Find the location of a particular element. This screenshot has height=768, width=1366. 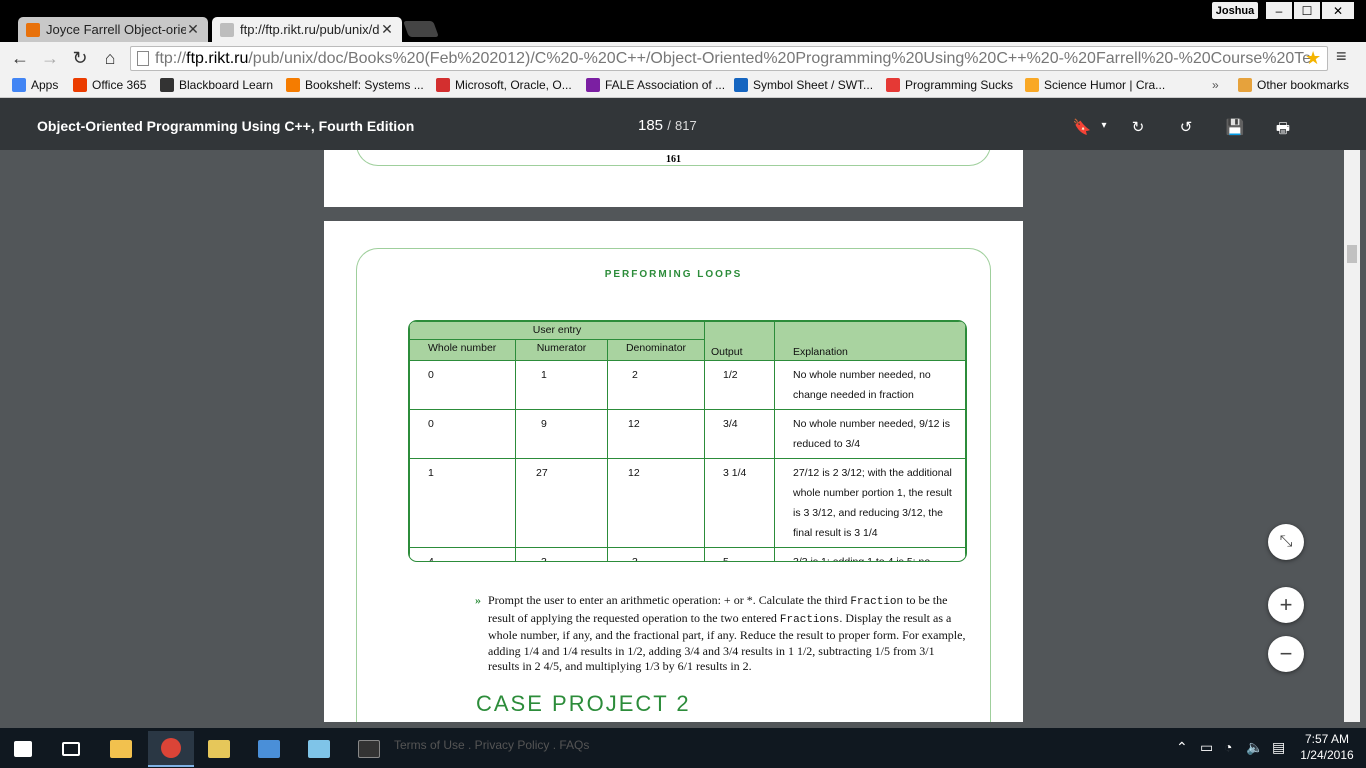

office-icon is located at coordinates (80, 85).